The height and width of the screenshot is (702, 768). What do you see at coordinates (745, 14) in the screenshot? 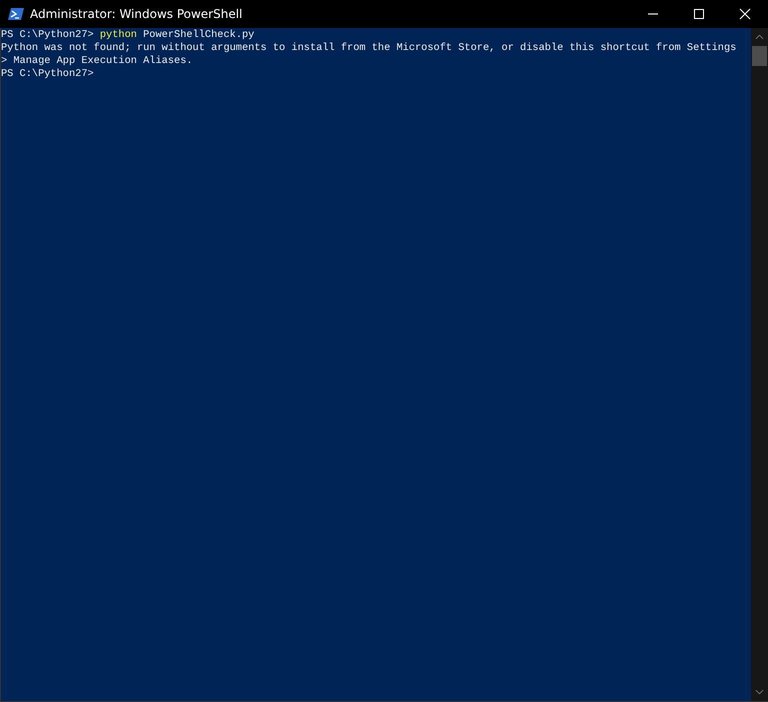
I see `close-icon` at bounding box center [745, 14].